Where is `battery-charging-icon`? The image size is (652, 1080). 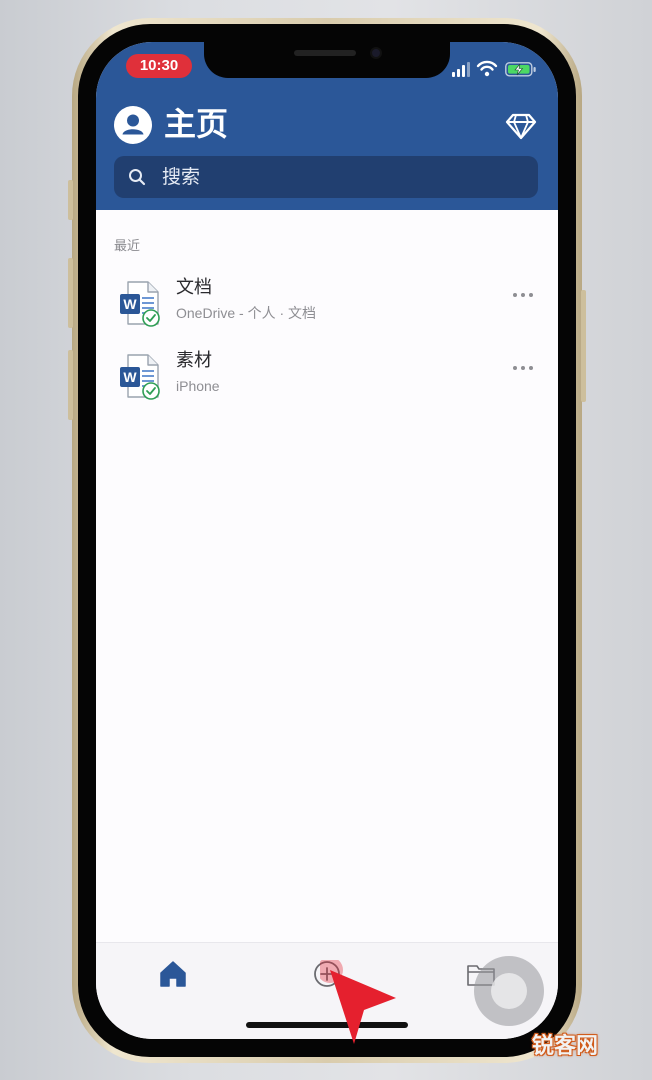
battery-charging-icon is located at coordinates (520, 69).